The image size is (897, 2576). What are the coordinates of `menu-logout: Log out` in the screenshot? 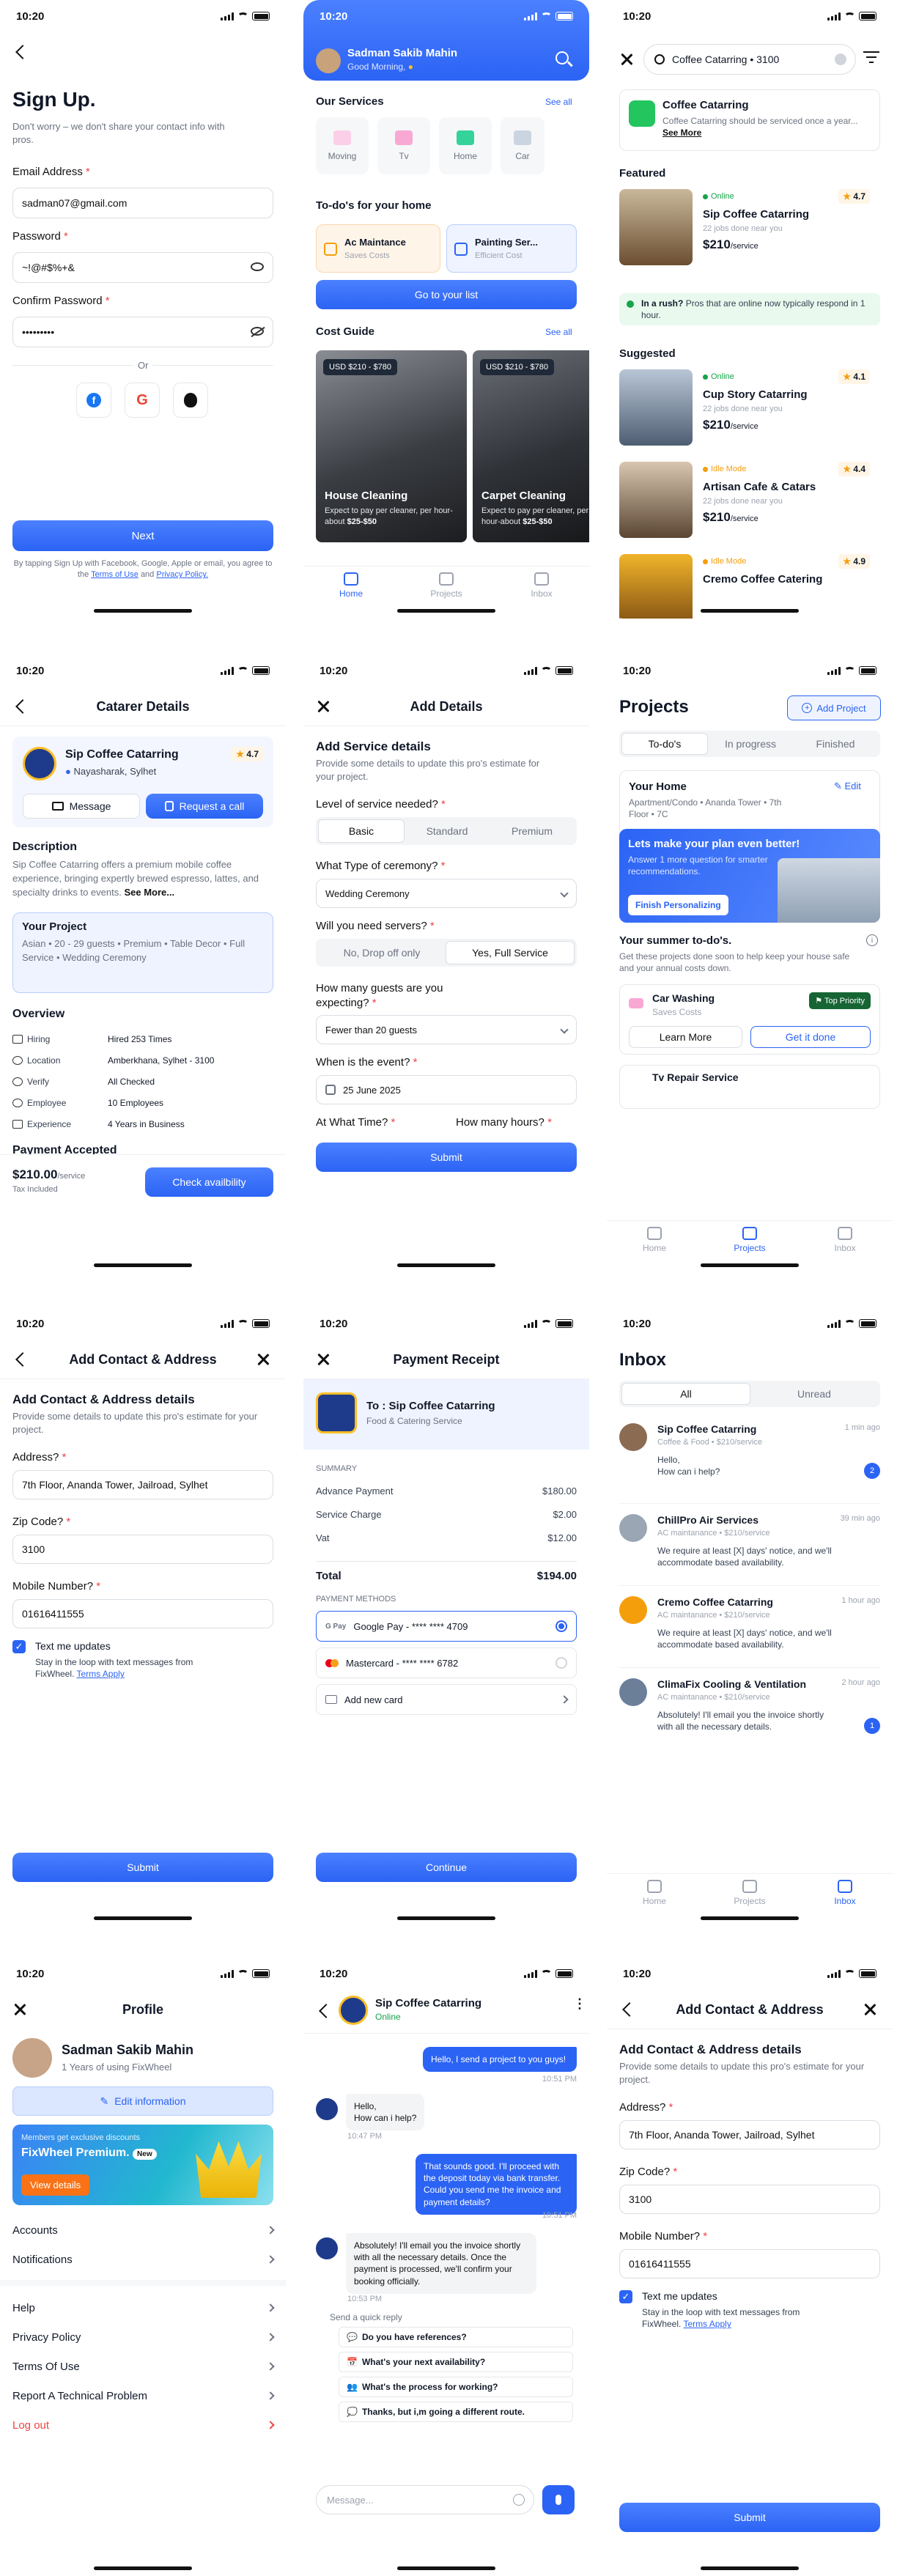 It's located at (143, 2425).